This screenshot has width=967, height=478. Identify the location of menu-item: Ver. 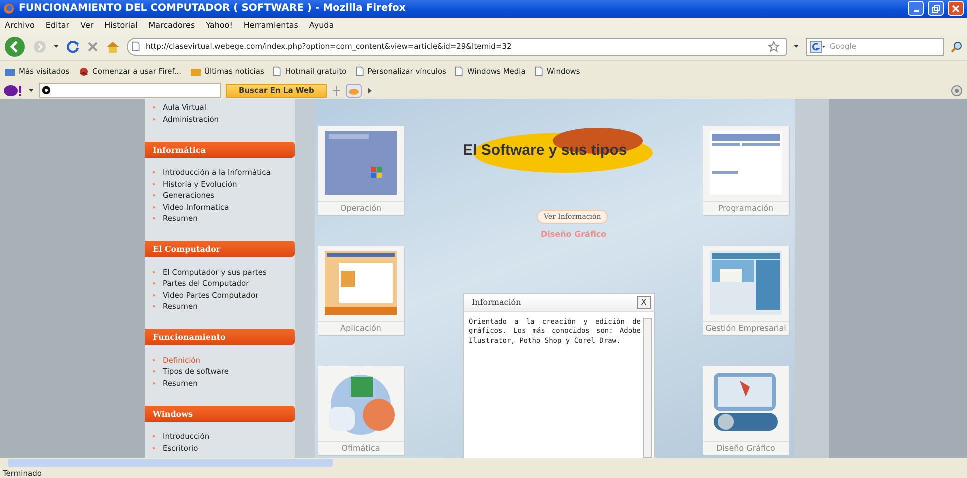
(87, 25).